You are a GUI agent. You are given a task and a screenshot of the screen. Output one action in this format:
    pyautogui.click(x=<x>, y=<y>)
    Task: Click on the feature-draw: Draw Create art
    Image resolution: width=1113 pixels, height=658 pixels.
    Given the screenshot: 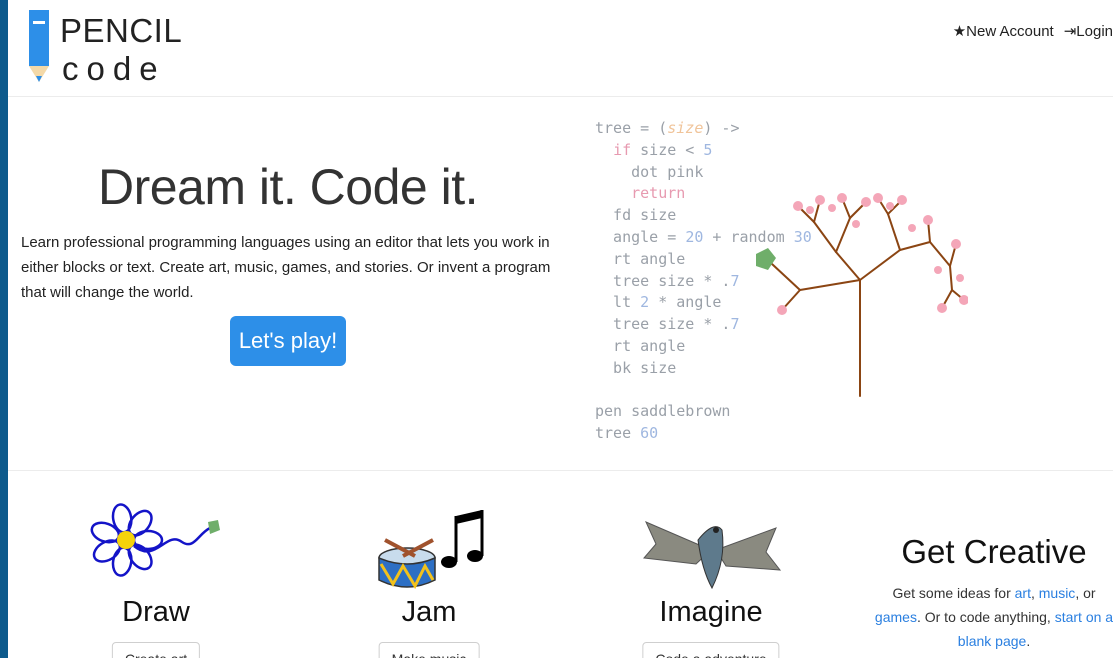 What is the action you would take?
    pyautogui.click(x=156, y=579)
    